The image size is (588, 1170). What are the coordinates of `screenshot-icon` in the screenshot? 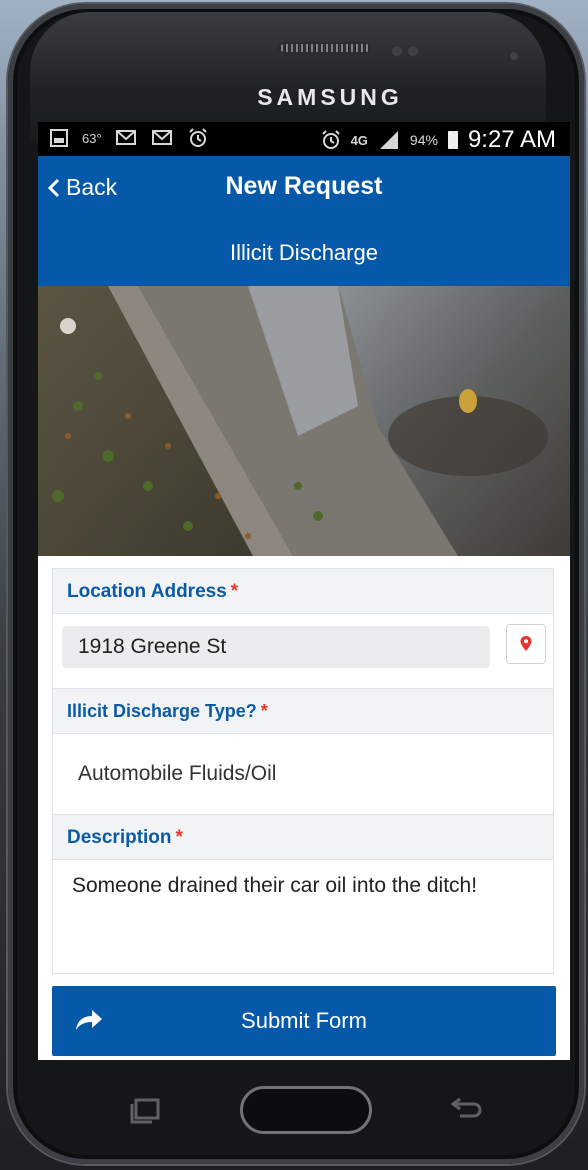 It's located at (59, 138).